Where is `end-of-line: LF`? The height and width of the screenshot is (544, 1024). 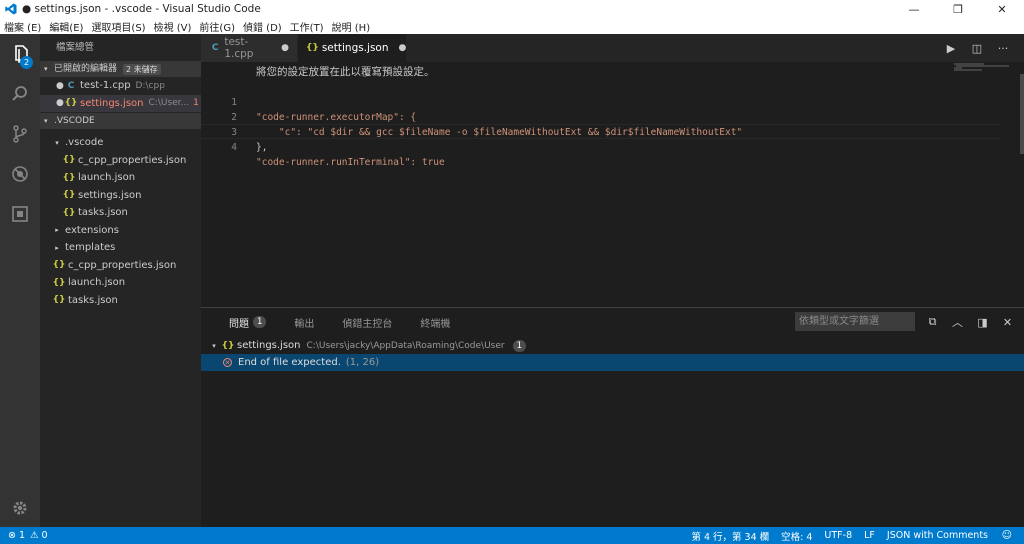
end-of-line: LF is located at coordinates (869, 535).